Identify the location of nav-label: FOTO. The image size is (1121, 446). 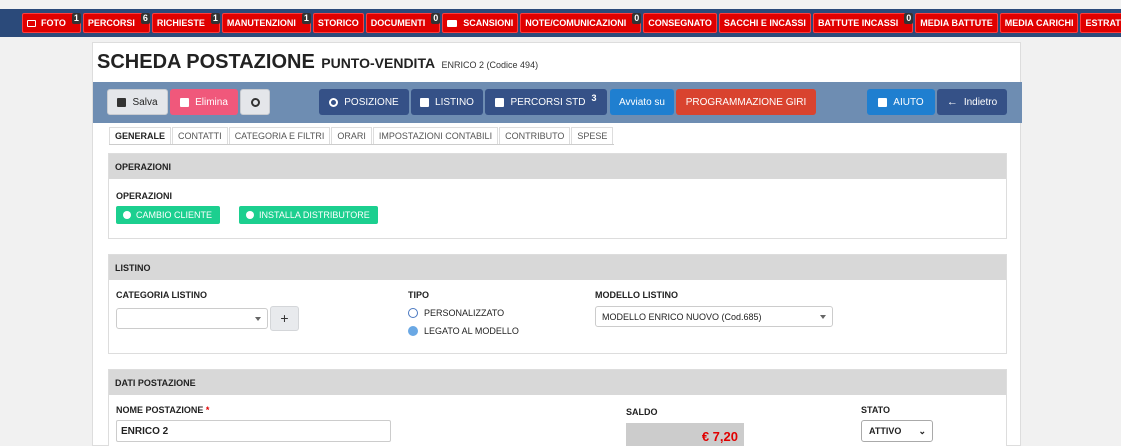
(53, 23).